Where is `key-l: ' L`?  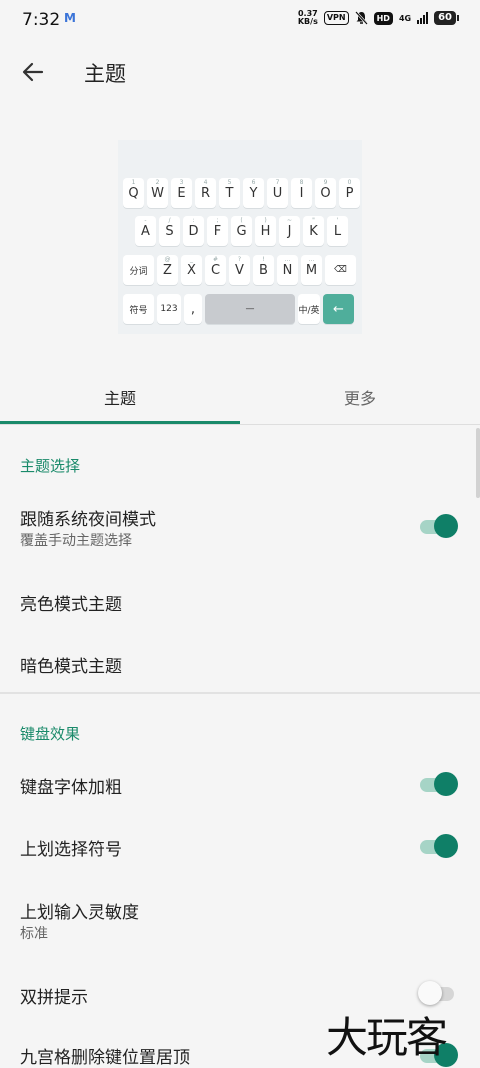 key-l: ' L is located at coordinates (337, 231).